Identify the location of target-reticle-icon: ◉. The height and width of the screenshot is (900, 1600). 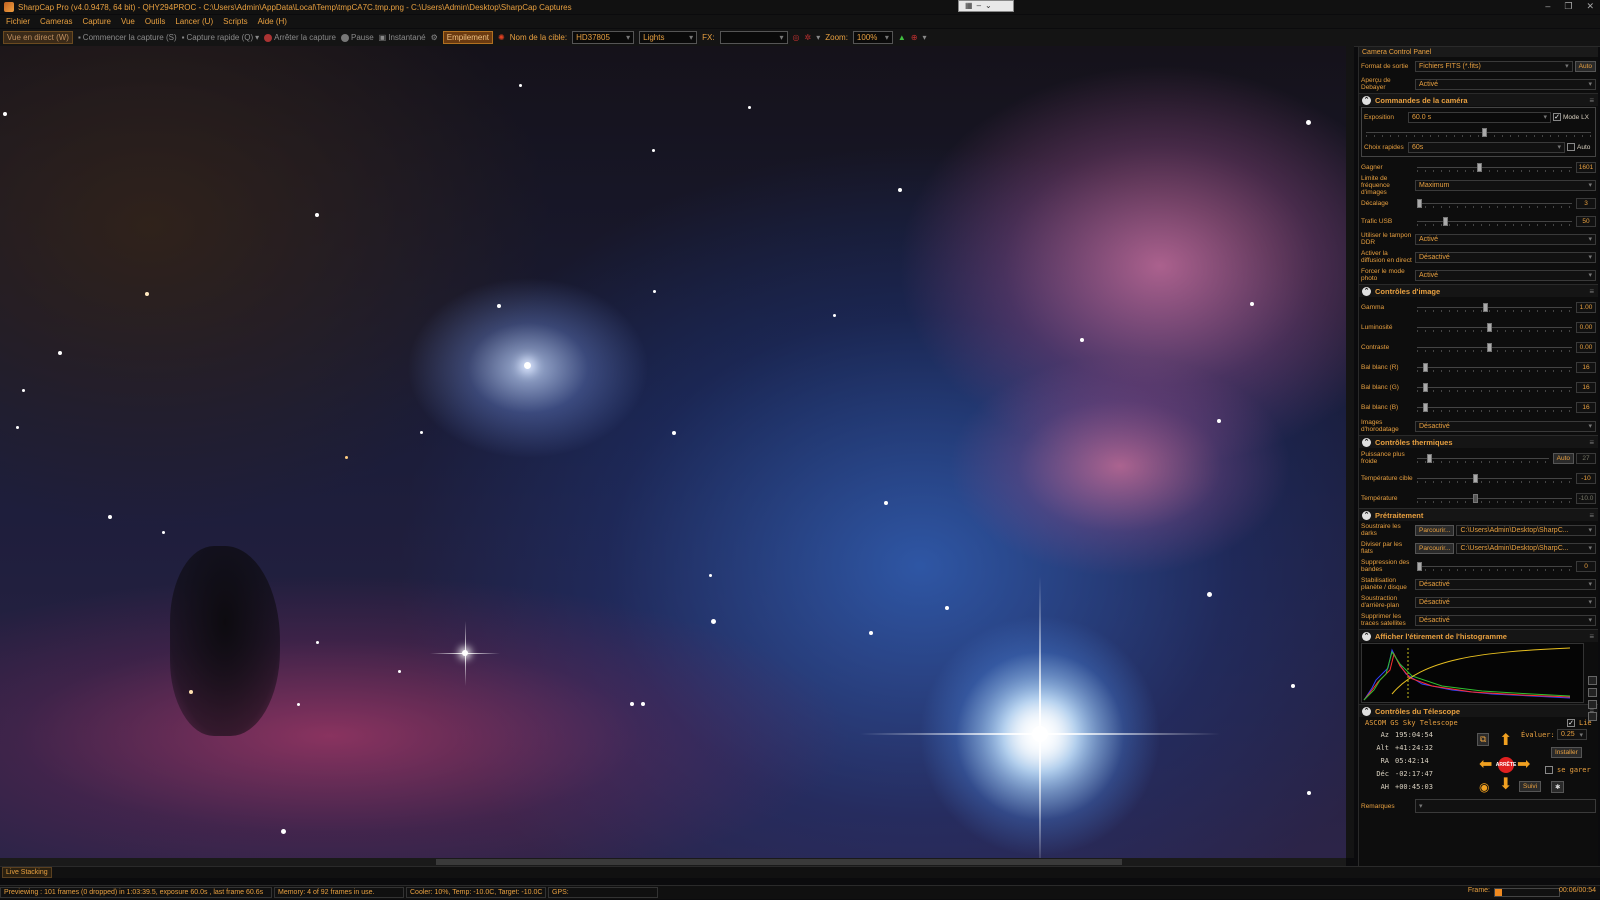
(1484, 787).